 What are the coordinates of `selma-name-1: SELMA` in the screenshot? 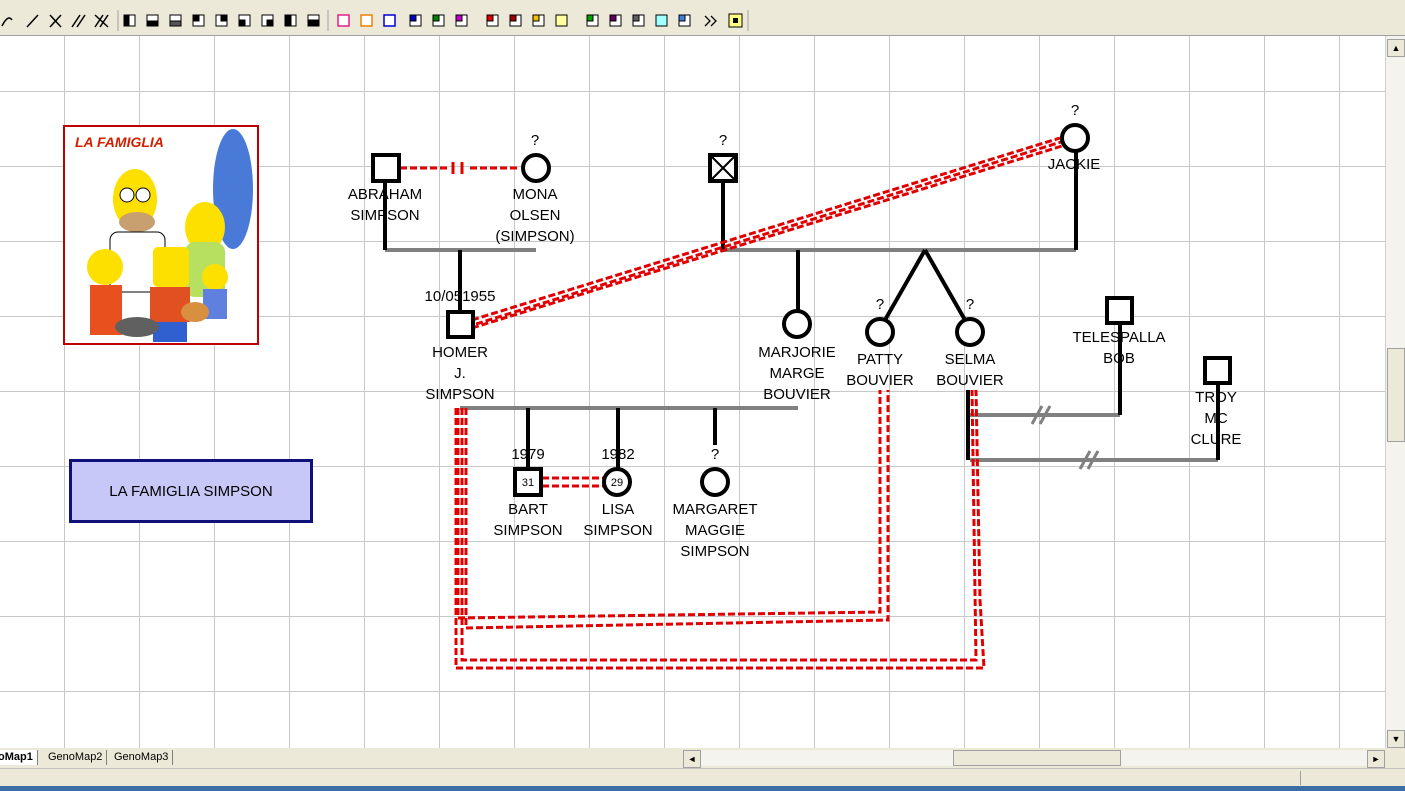 It's located at (970, 359).